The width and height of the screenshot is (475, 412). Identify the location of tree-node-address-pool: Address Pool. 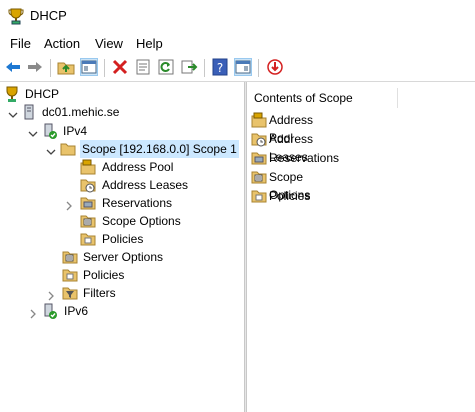
(162, 167).